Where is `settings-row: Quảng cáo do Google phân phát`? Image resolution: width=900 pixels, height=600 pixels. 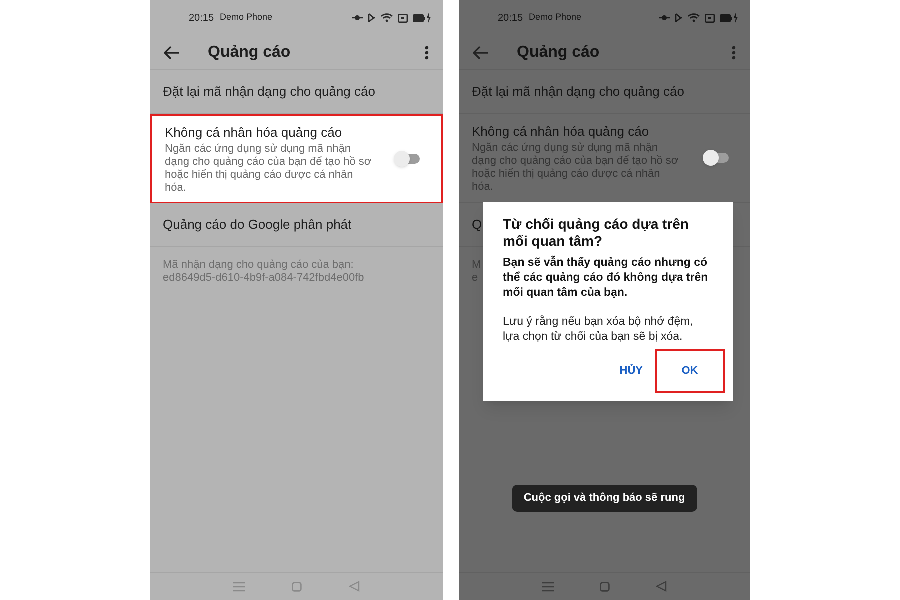 settings-row: Quảng cáo do Google phân phát is located at coordinates (296, 225).